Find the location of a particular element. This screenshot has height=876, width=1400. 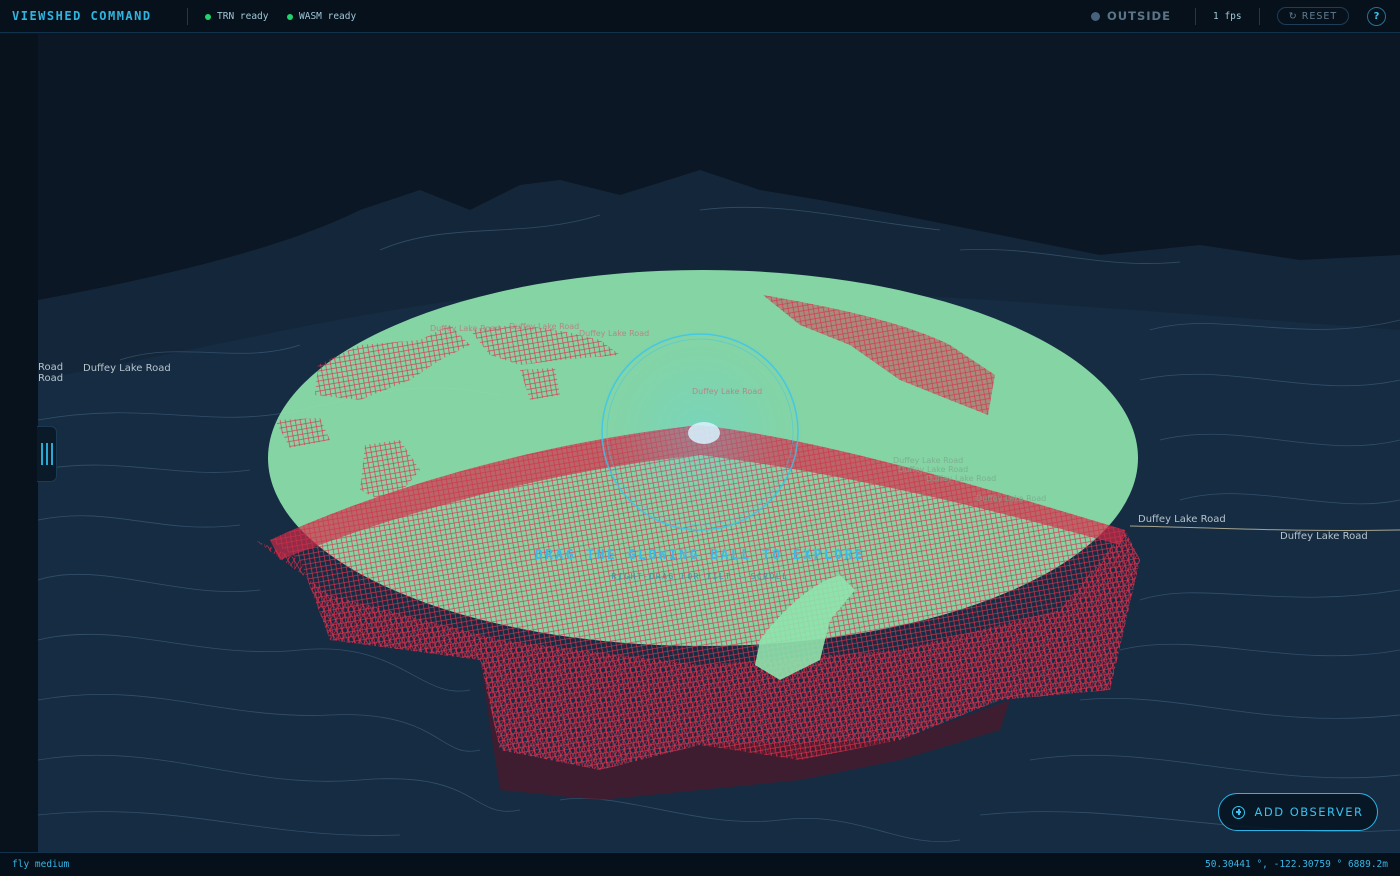

add-observer-button: ADD OBSERVER is located at coordinates (1298, 812).